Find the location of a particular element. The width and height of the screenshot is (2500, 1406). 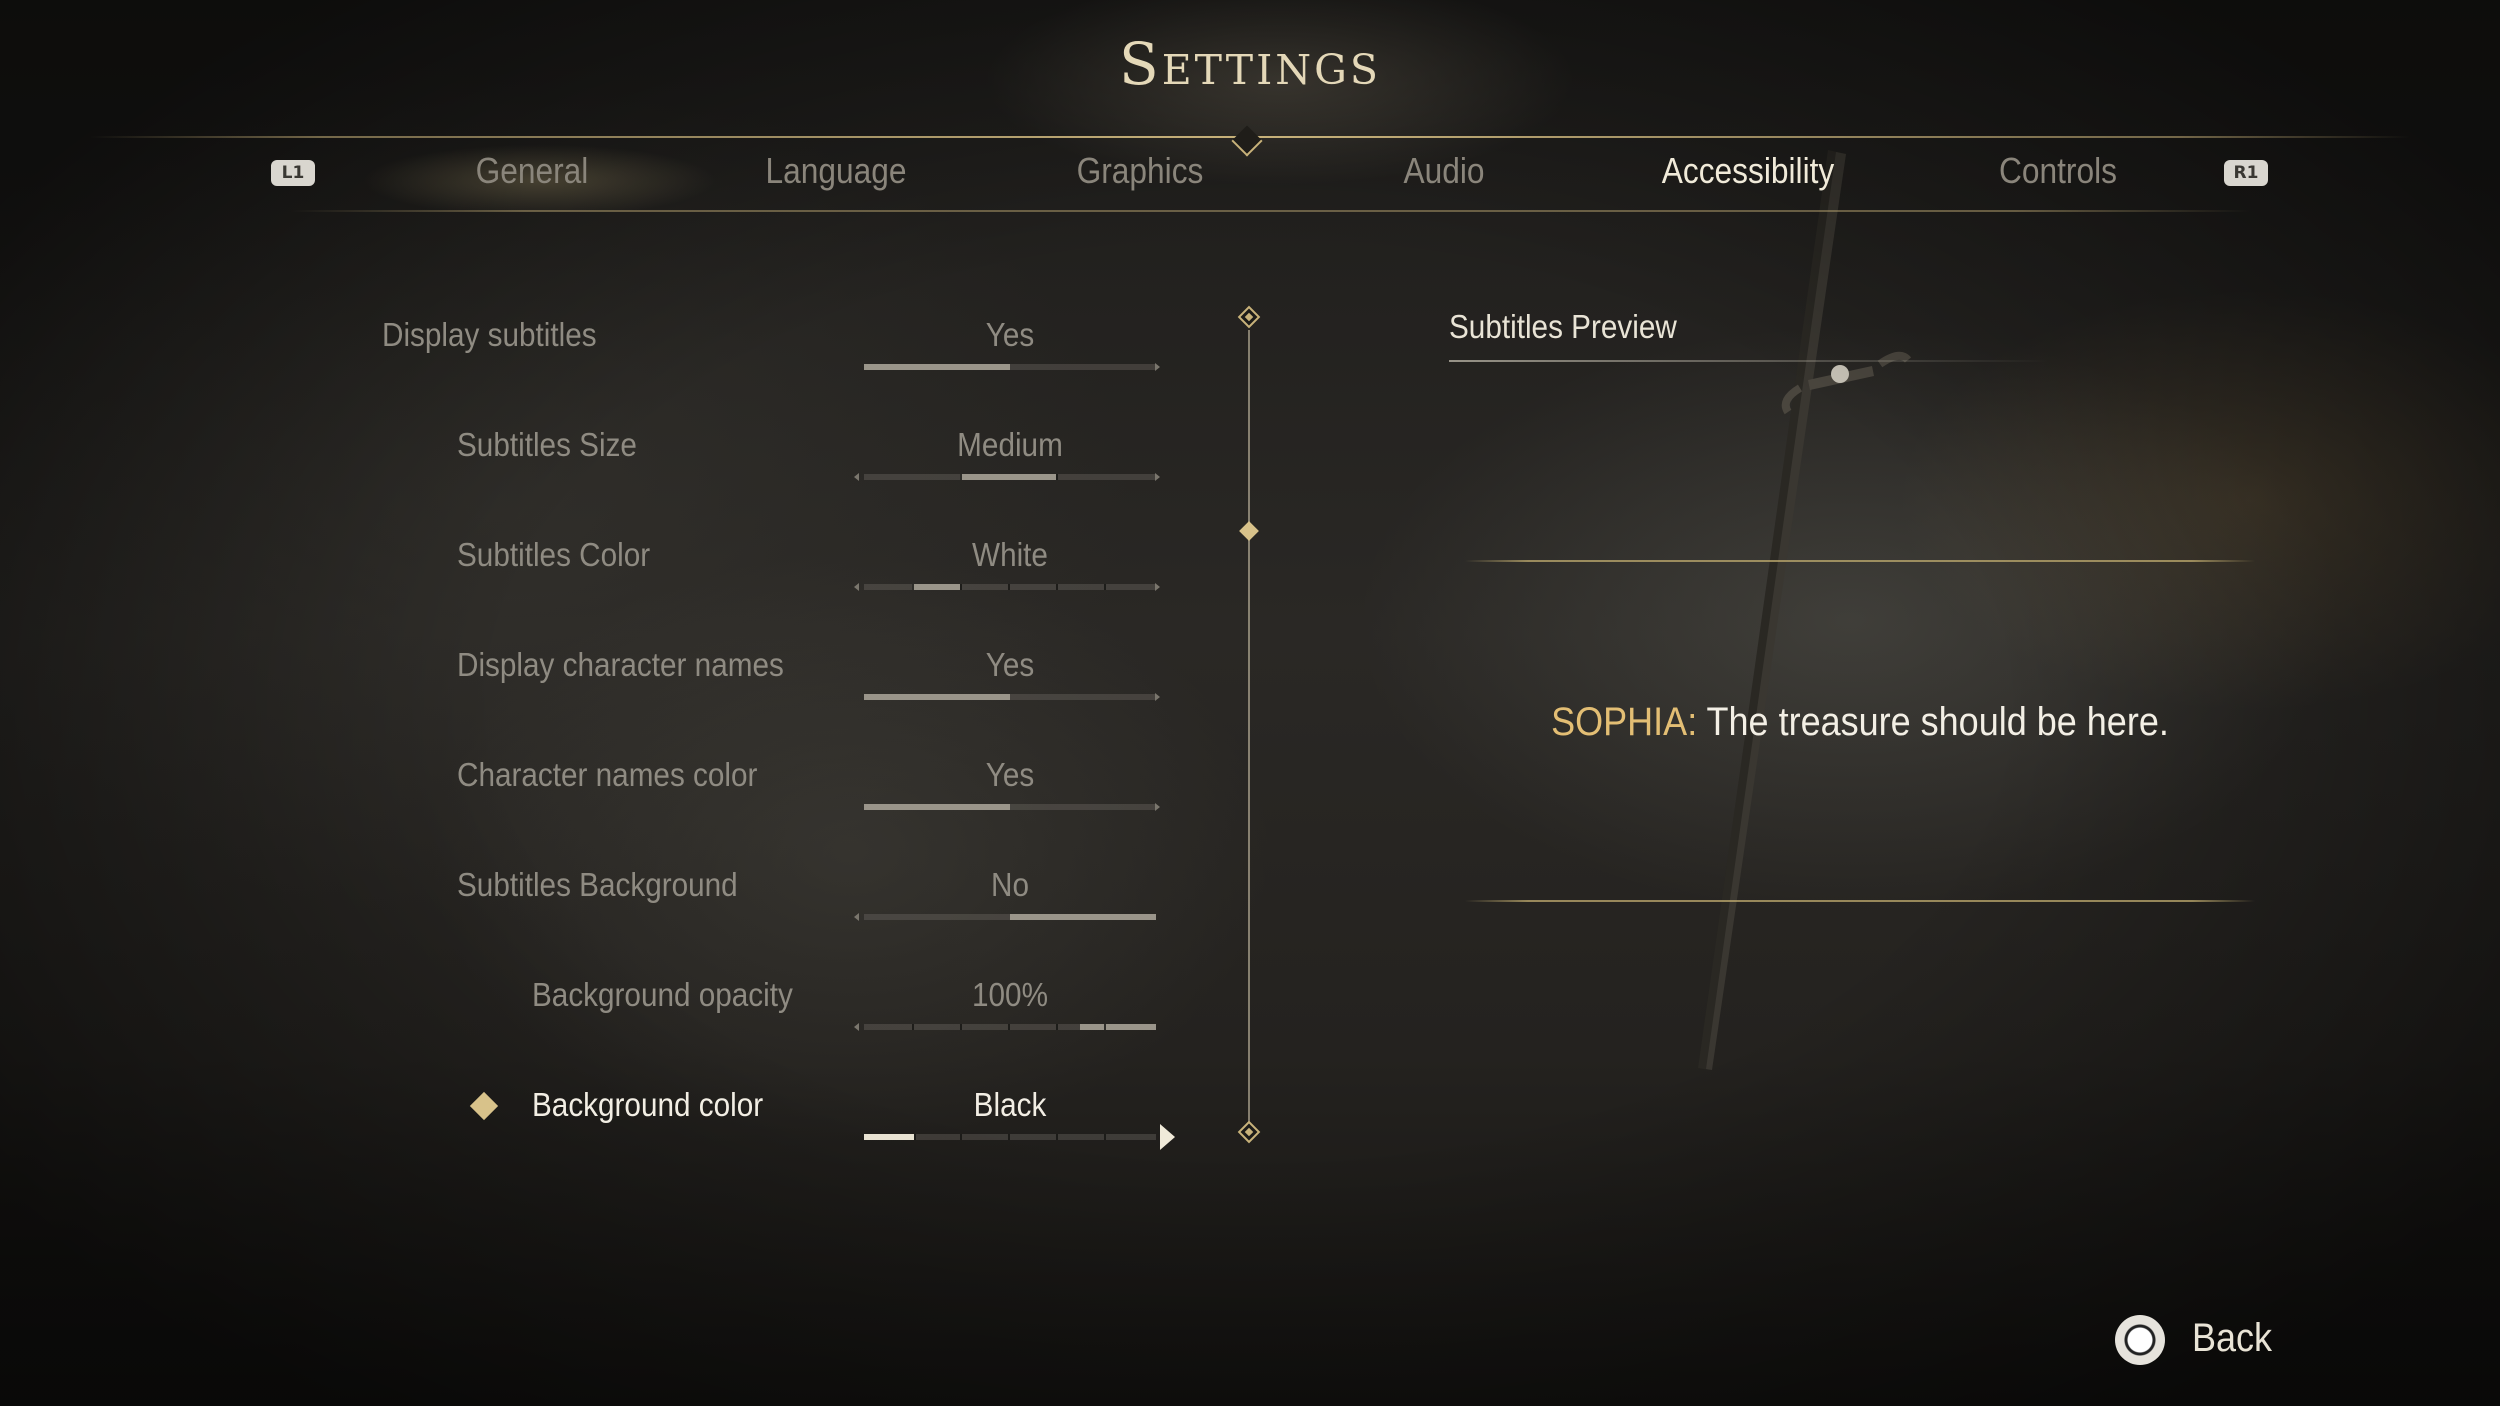

tab-controls: Controls is located at coordinates (2058, 171).